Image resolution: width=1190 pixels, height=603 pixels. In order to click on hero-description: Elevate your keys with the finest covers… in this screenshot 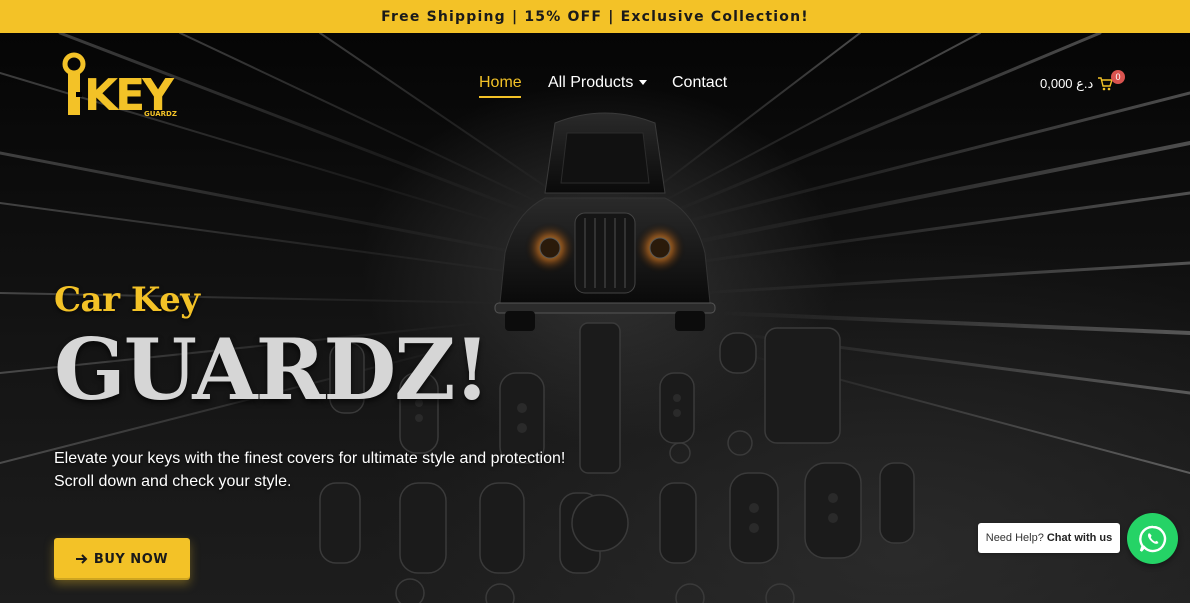, I will do `click(334, 470)`.